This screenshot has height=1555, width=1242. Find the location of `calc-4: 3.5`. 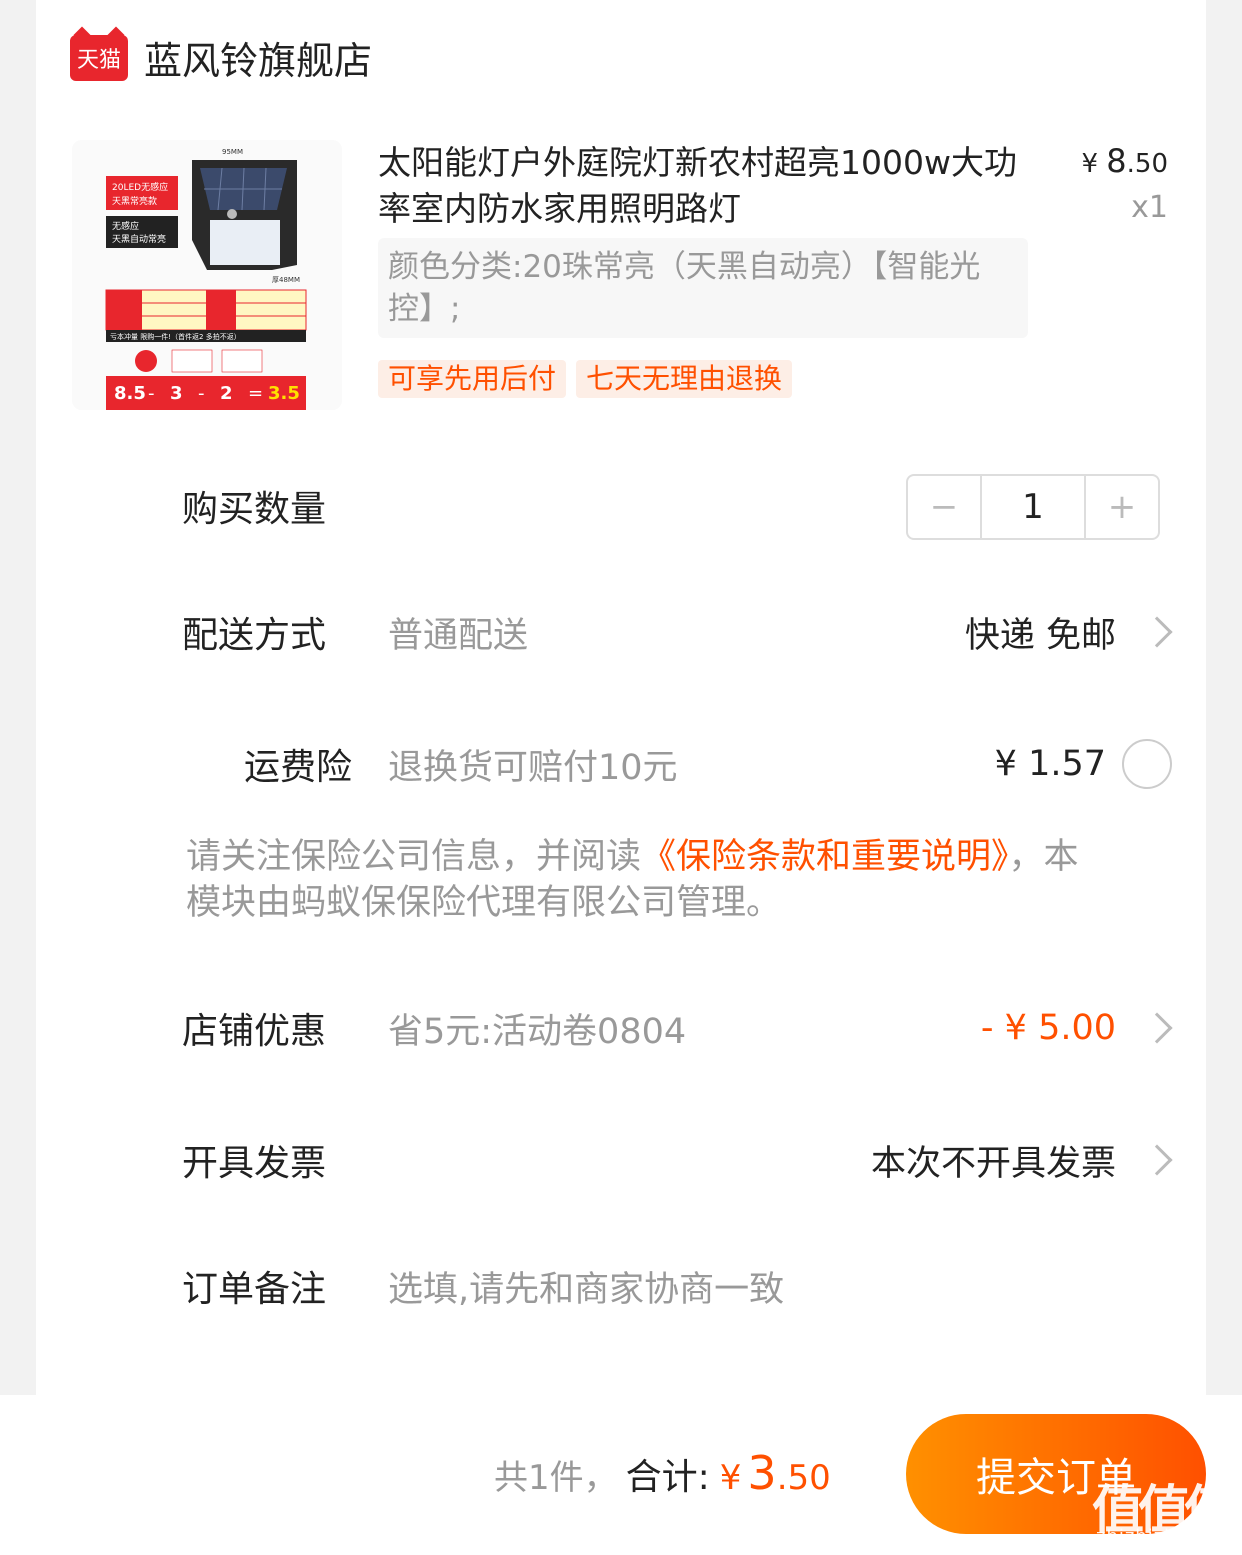

calc-4: 3.5 is located at coordinates (284, 393).